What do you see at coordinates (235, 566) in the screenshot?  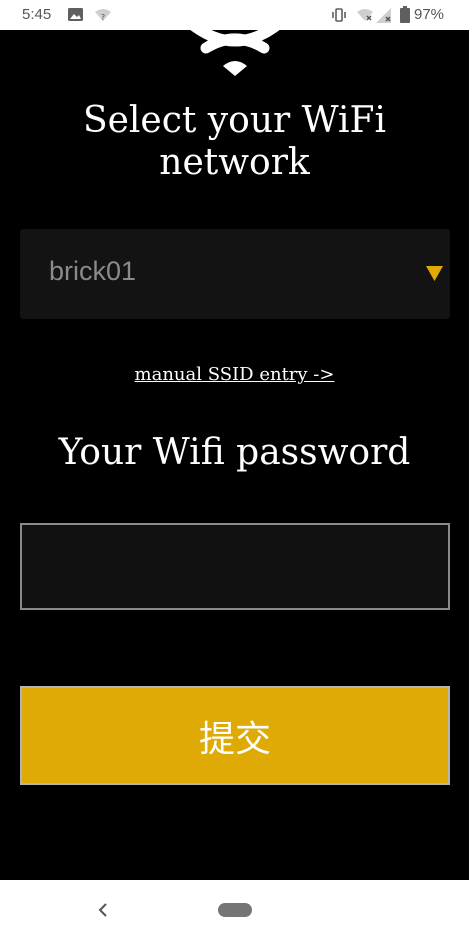 I see `password-input` at bounding box center [235, 566].